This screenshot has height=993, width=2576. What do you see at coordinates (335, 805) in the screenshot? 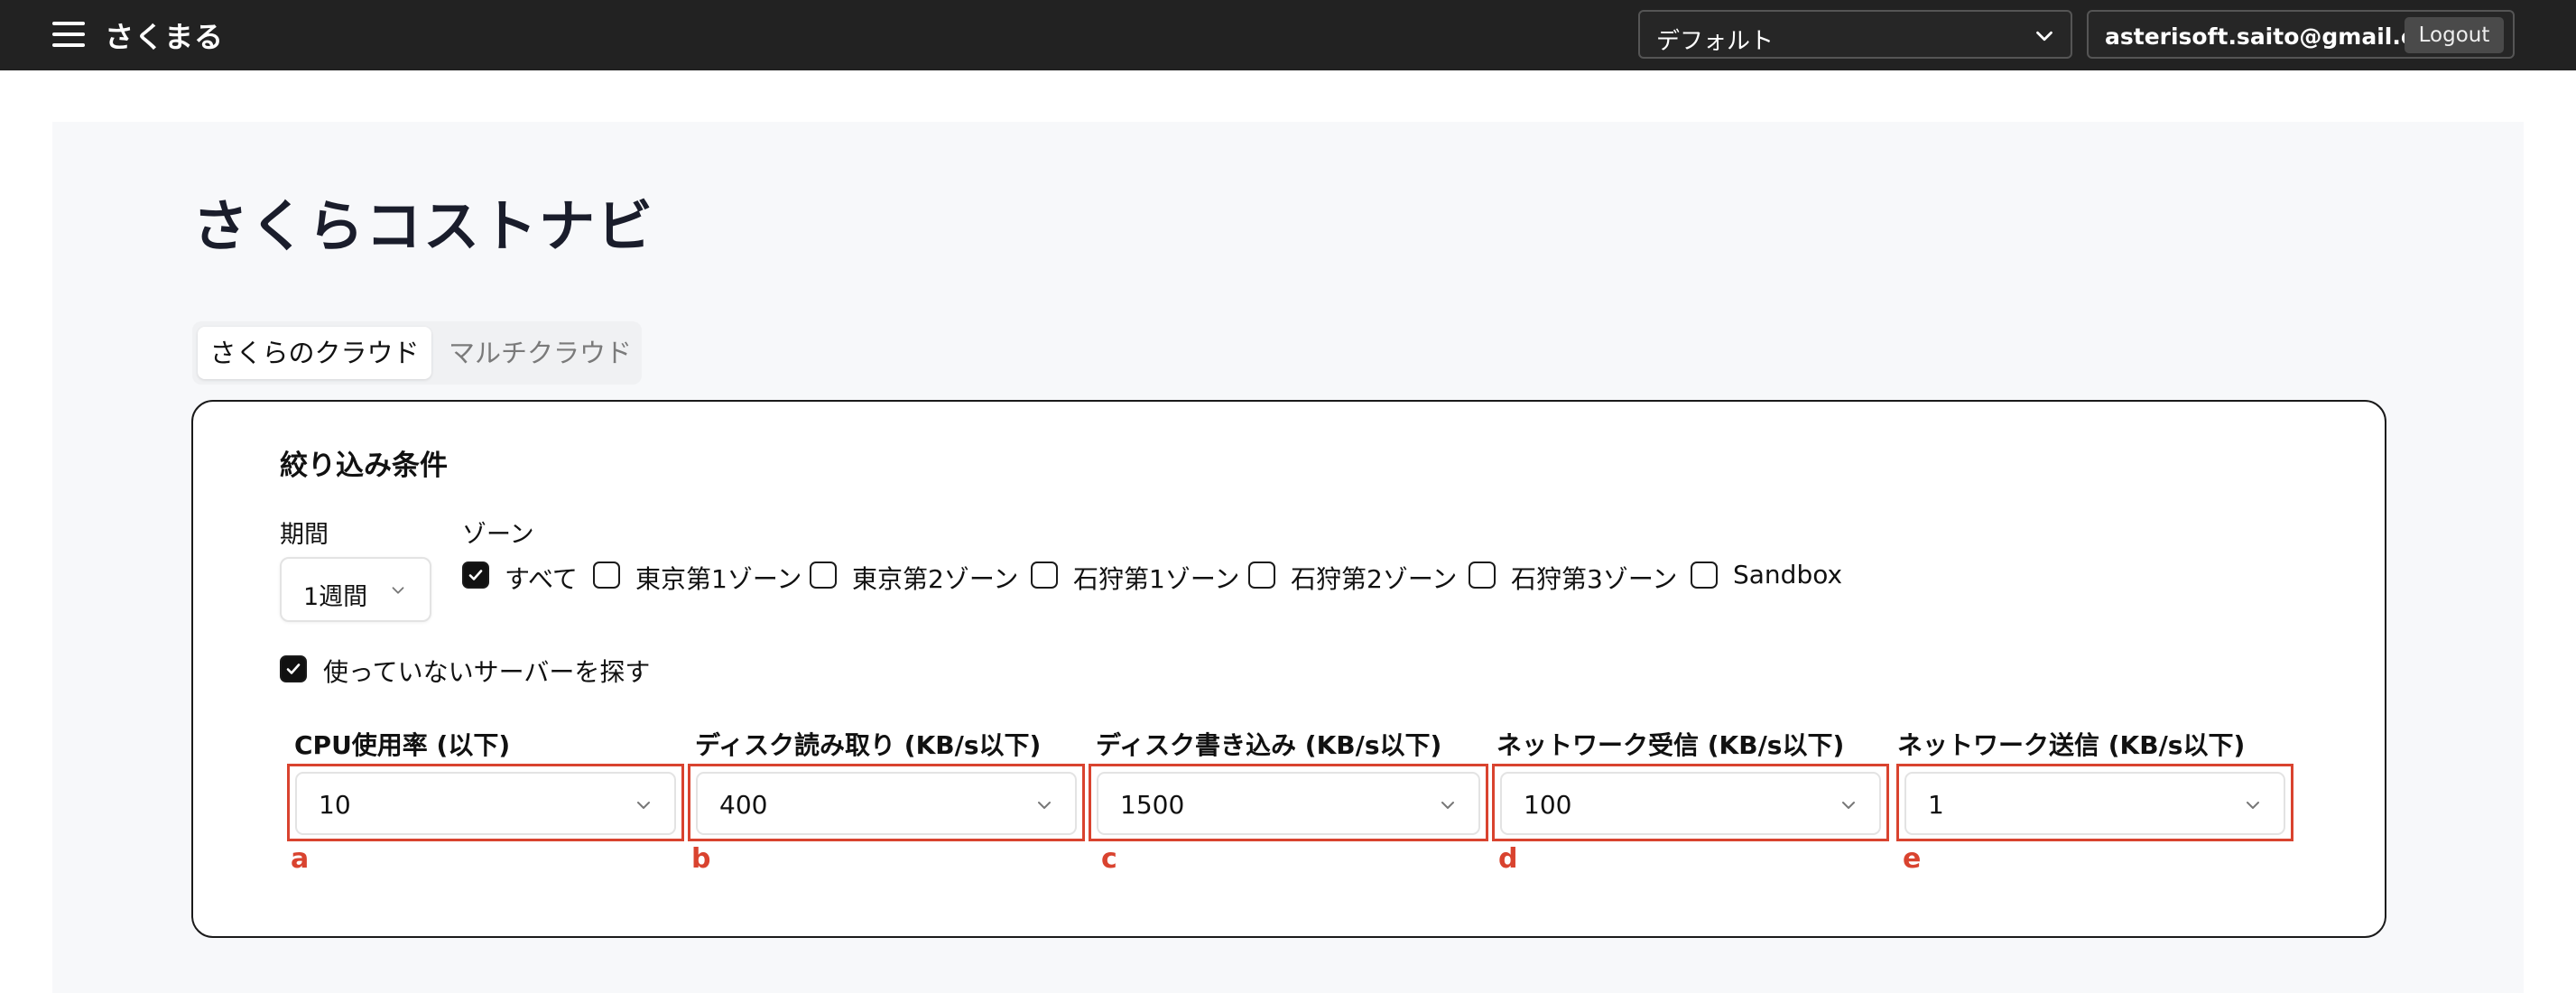
I see `cpu-threshold-value: 10` at bounding box center [335, 805].